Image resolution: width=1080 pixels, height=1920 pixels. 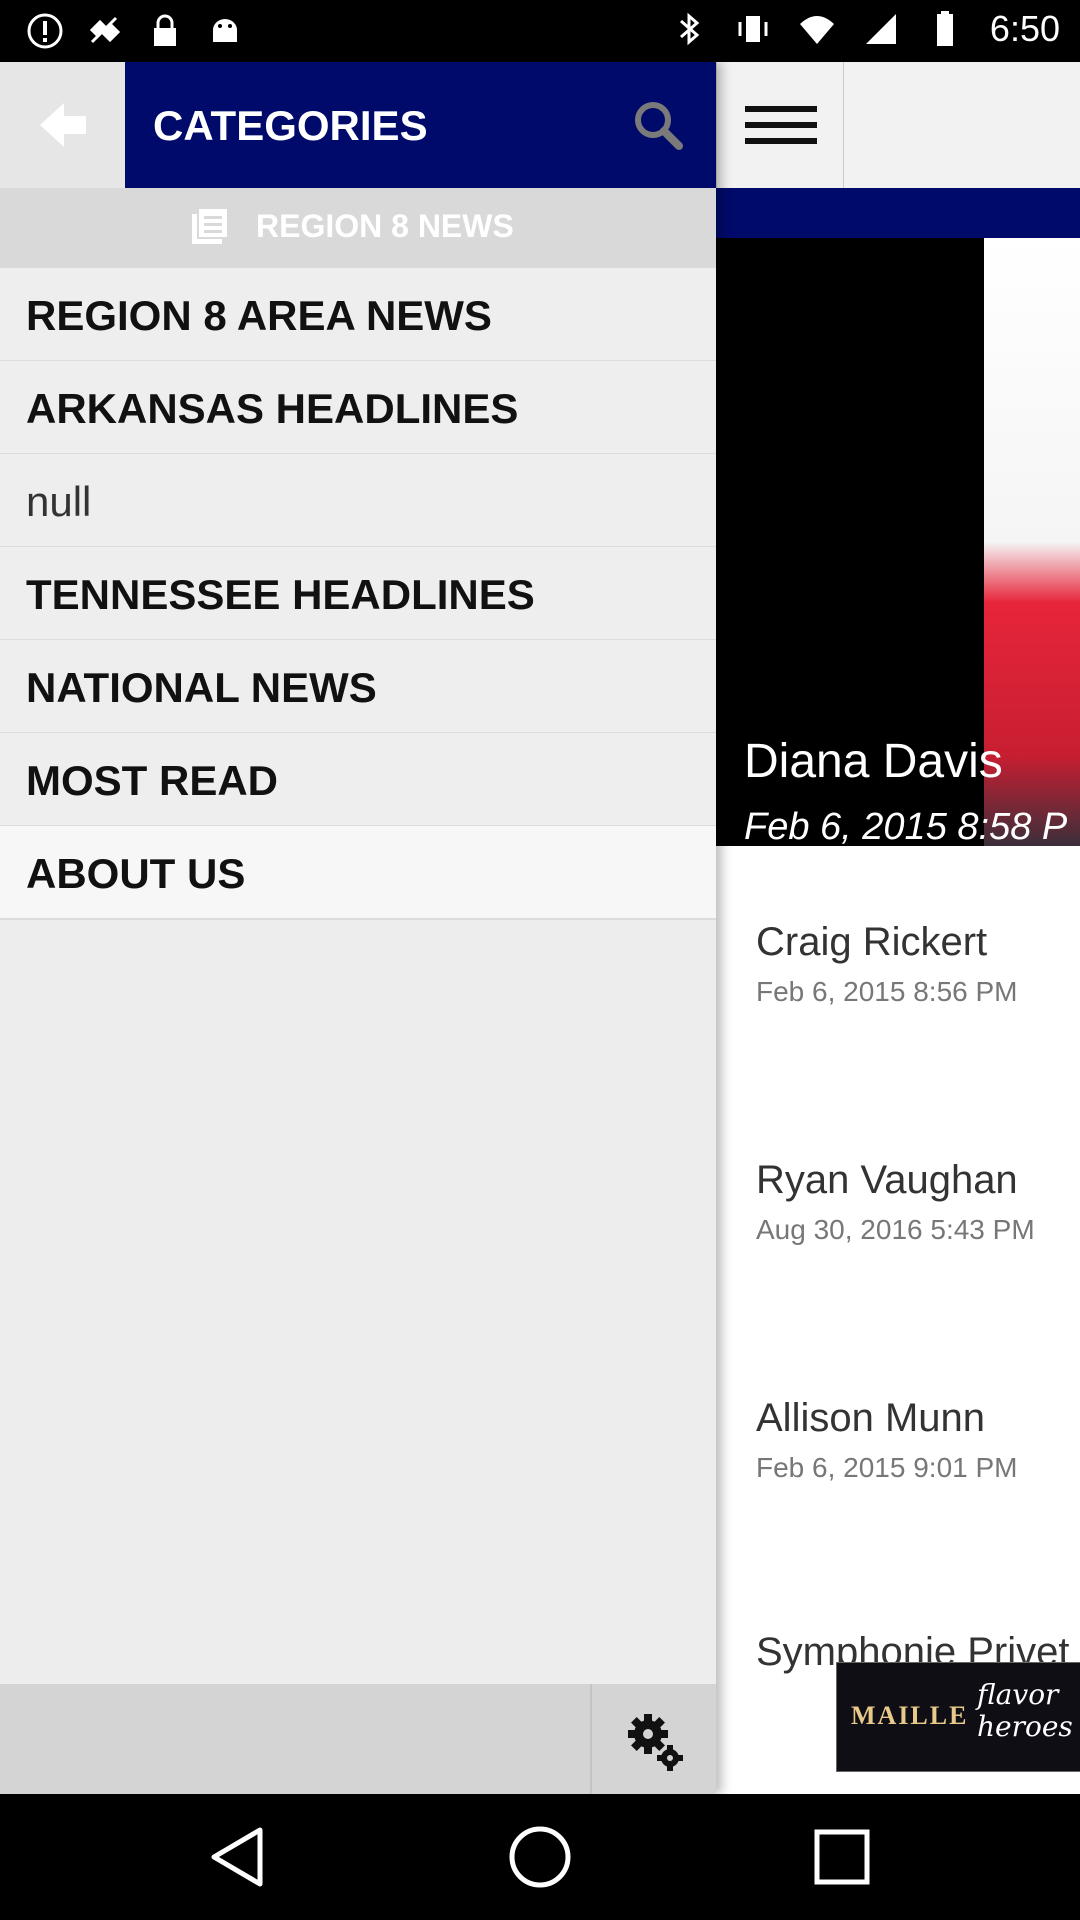 What do you see at coordinates (290, 125) in the screenshot?
I see `drawer-title: CATEGORIES` at bounding box center [290, 125].